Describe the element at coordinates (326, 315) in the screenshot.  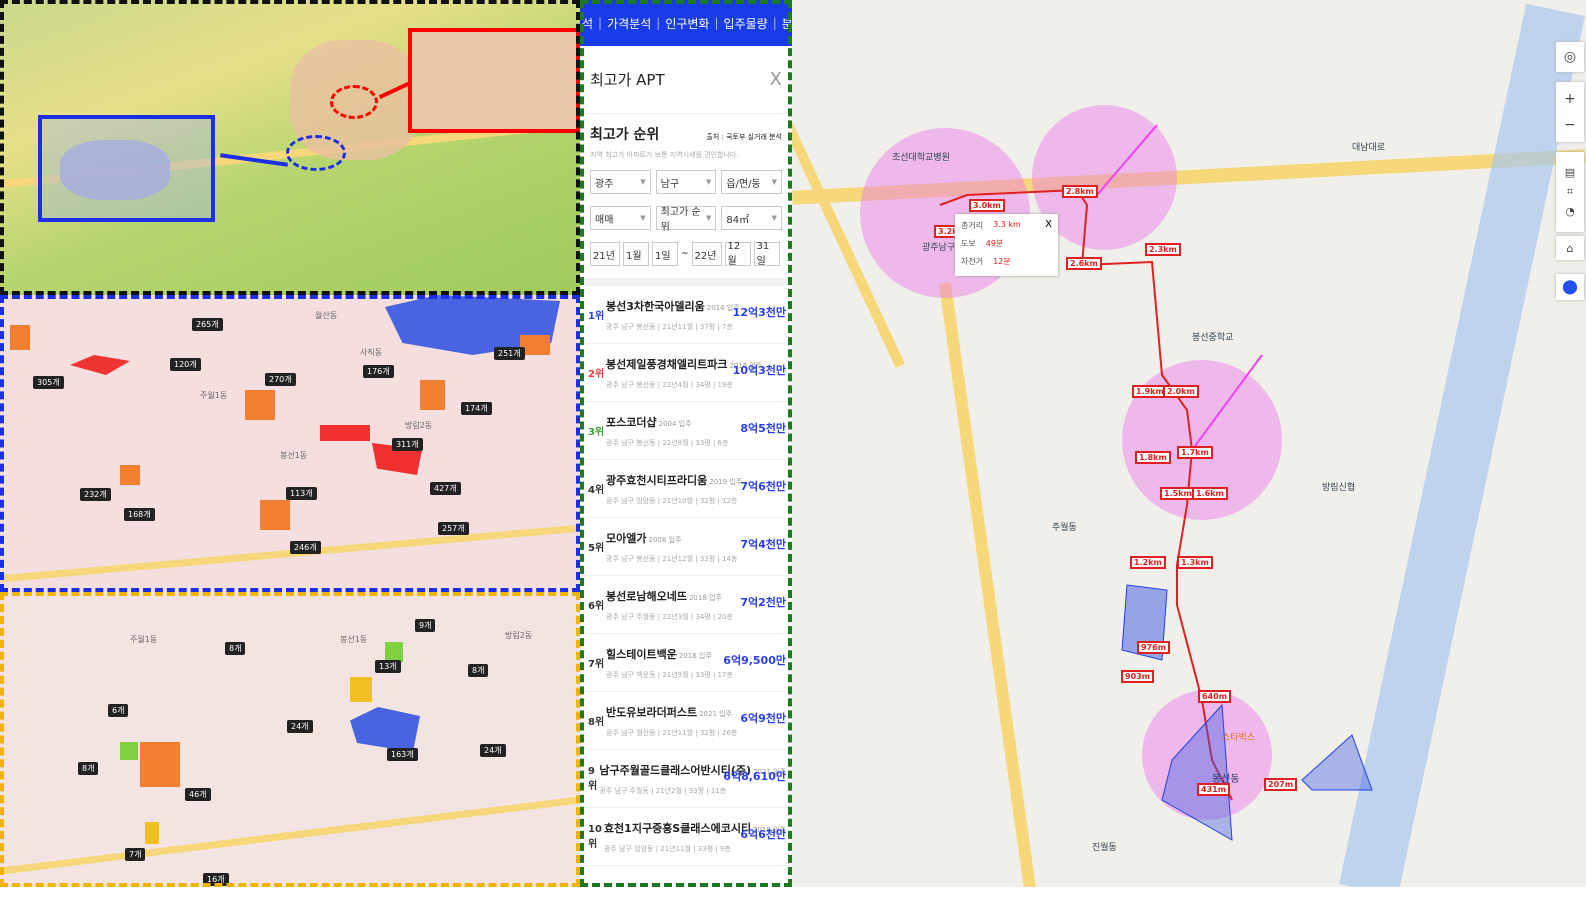
I see `area-label: 월산동` at that location.